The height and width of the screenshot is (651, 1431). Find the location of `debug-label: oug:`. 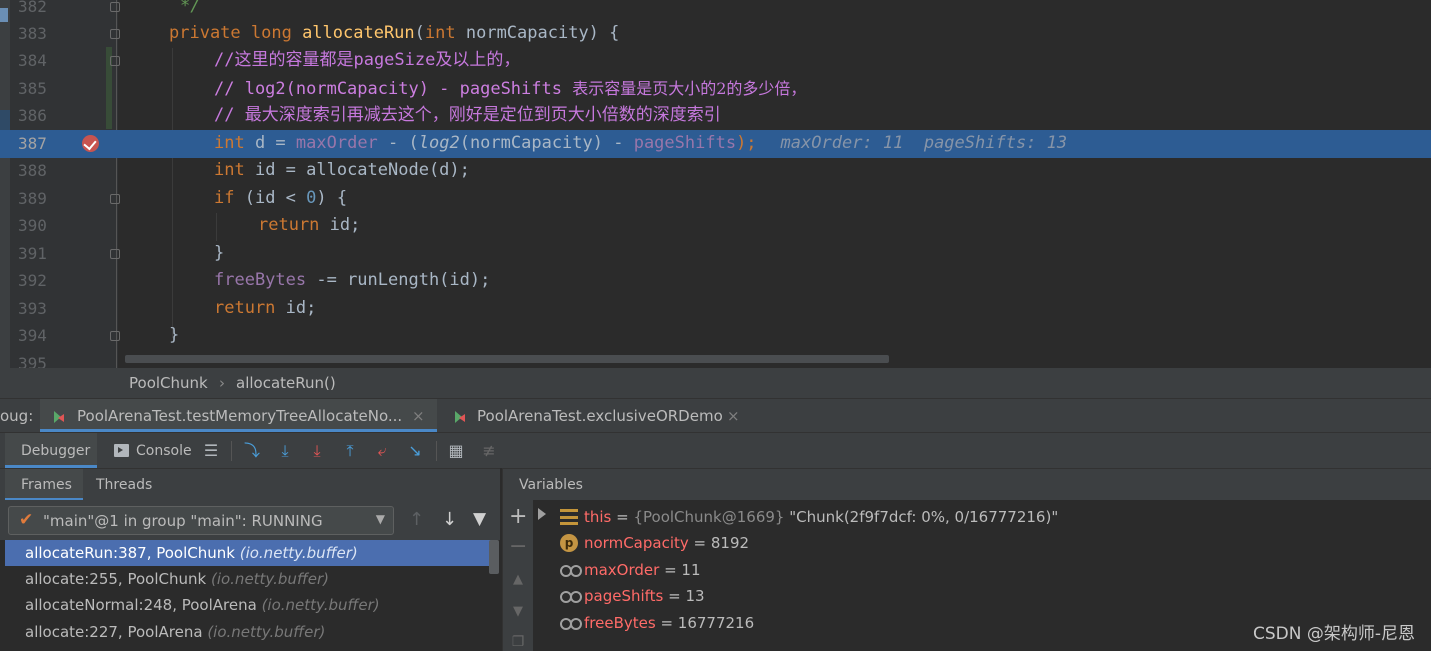

debug-label: oug: is located at coordinates (17, 416).